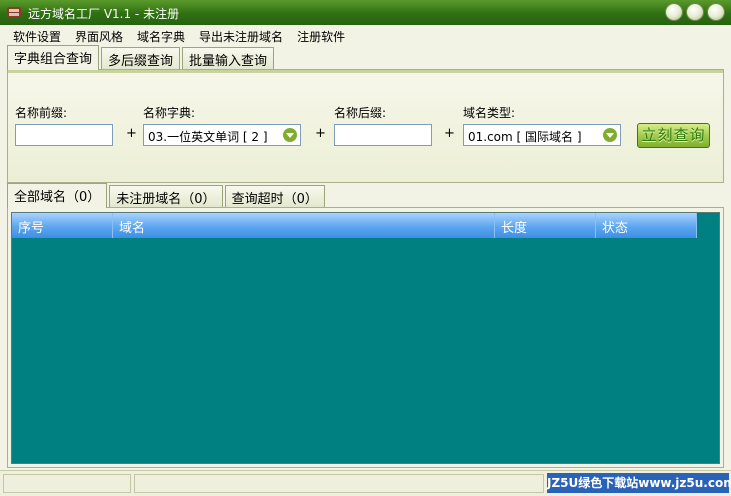 Image resolution: width=731 pixels, height=496 pixels. I want to click on window-controls, so click(695, 12).